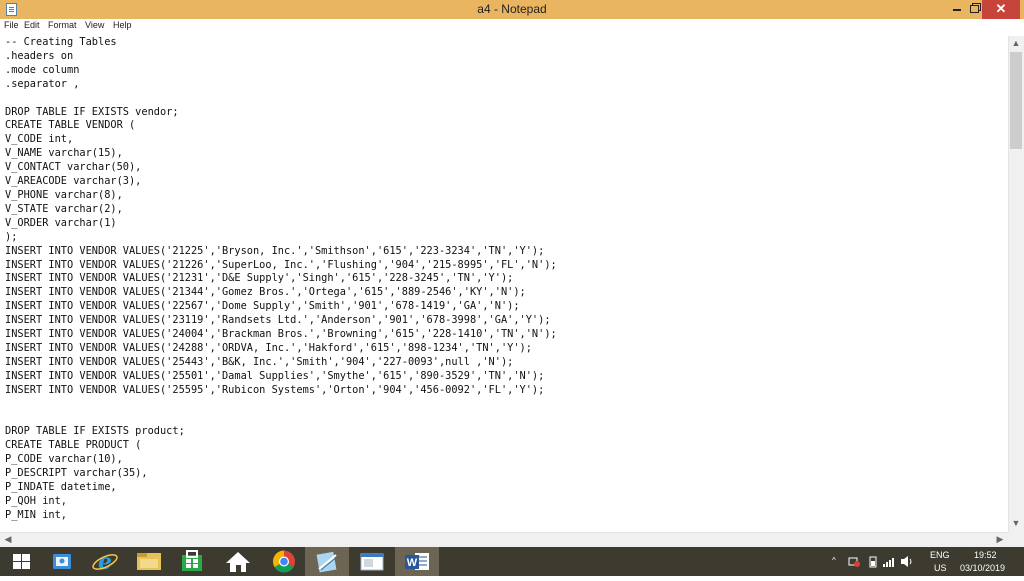  What do you see at coordinates (940, 568) in the screenshot?
I see `region-indicator: US` at bounding box center [940, 568].